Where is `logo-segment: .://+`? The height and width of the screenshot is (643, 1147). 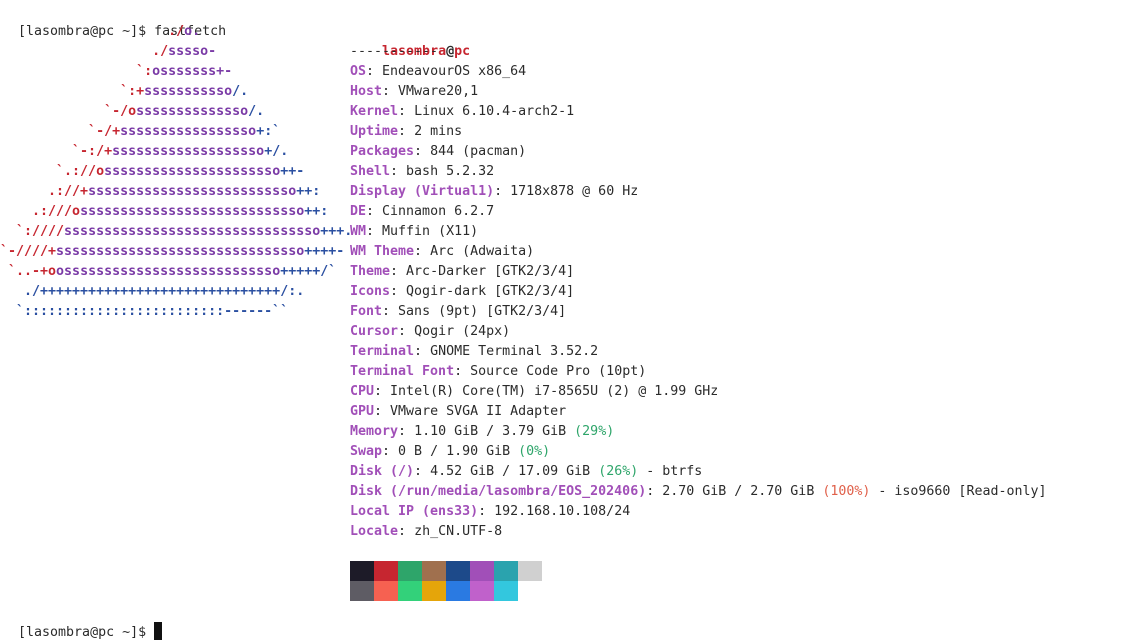 logo-segment: .://+ is located at coordinates (44, 191).